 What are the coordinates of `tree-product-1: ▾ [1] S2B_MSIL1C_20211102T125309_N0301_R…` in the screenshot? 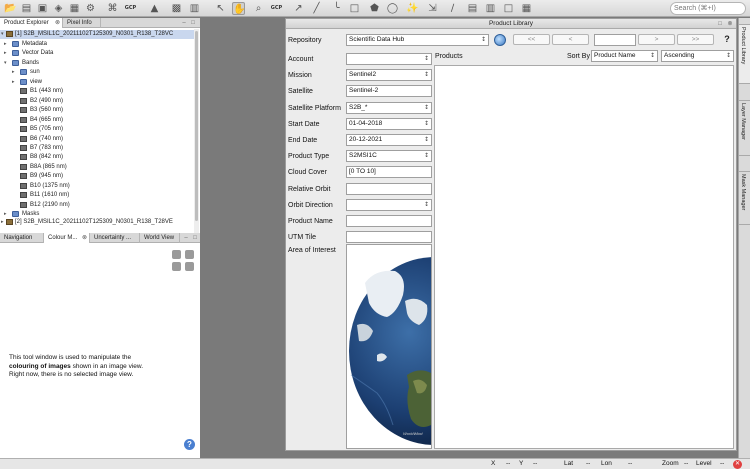 It's located at (97, 34).